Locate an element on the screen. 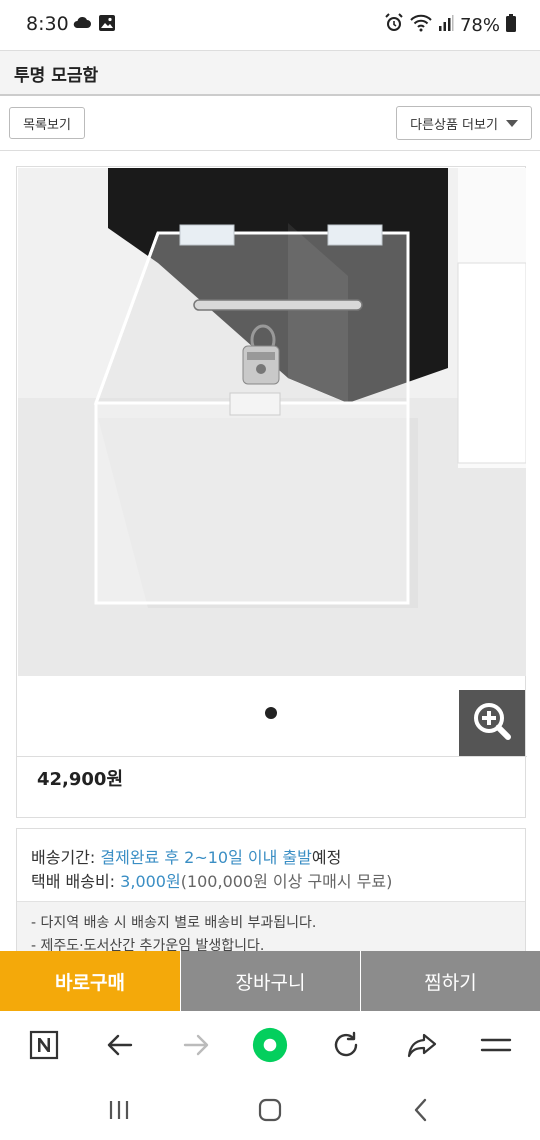 This screenshot has height=1140, width=540. shipping-fee: 택배 배송비: 3,000원(100,000원 이상 구매시 무료) is located at coordinates (211, 880).